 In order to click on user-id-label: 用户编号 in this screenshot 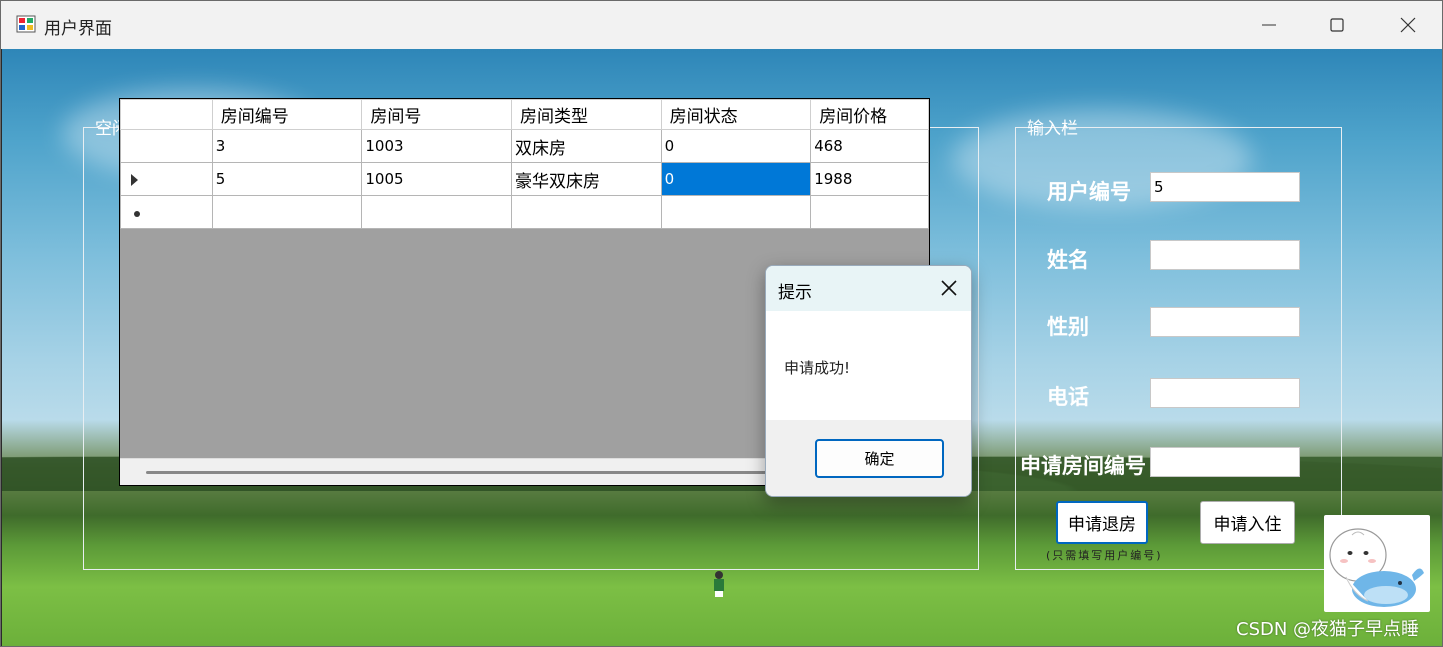, I will do `click(1089, 192)`.